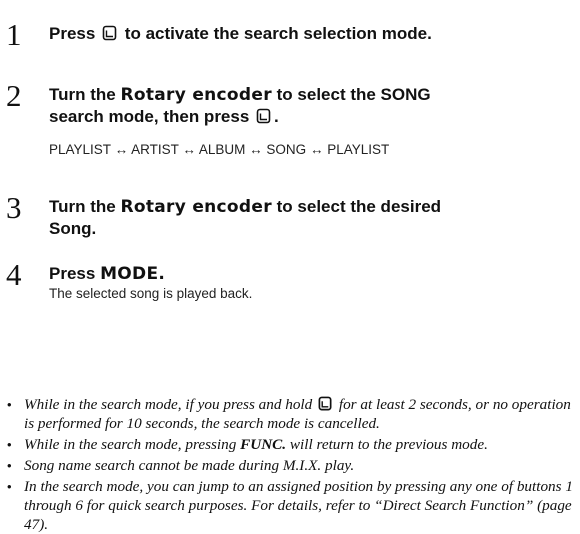 The image size is (580, 534). What do you see at coordinates (359, 206) in the screenshot?
I see `step-title-part: to select the desired` at bounding box center [359, 206].